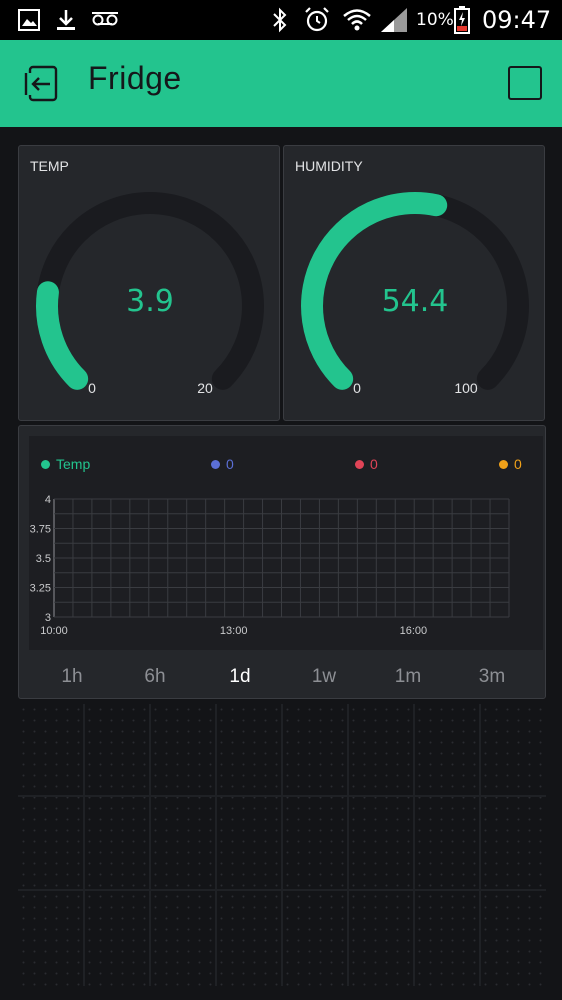 The width and height of the screenshot is (562, 1000). What do you see at coordinates (283, 677) in the screenshot?
I see `time-range-tabs: 1h 6h 1d 1w 1m 3m` at bounding box center [283, 677].